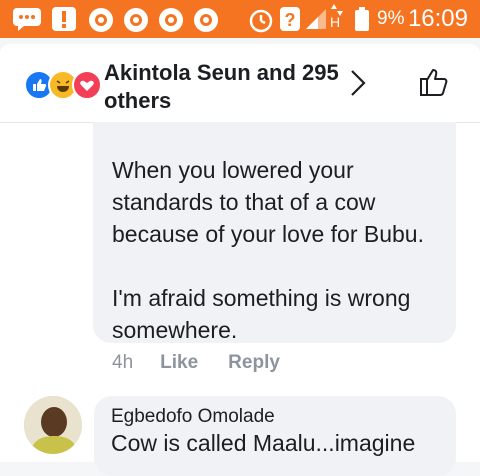 This screenshot has width=480, height=476. What do you see at coordinates (123, 362) in the screenshot?
I see `comment-time: 4h` at bounding box center [123, 362].